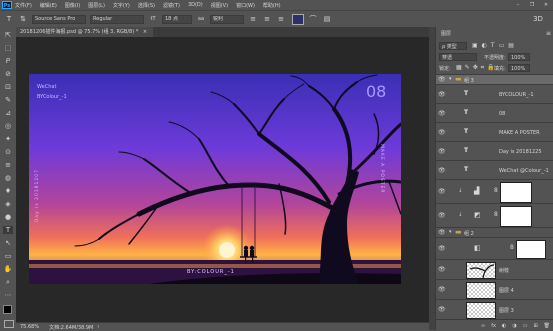 The height and width of the screenshot is (331, 553). I want to click on font-size-select: 18 点, so click(177, 19).